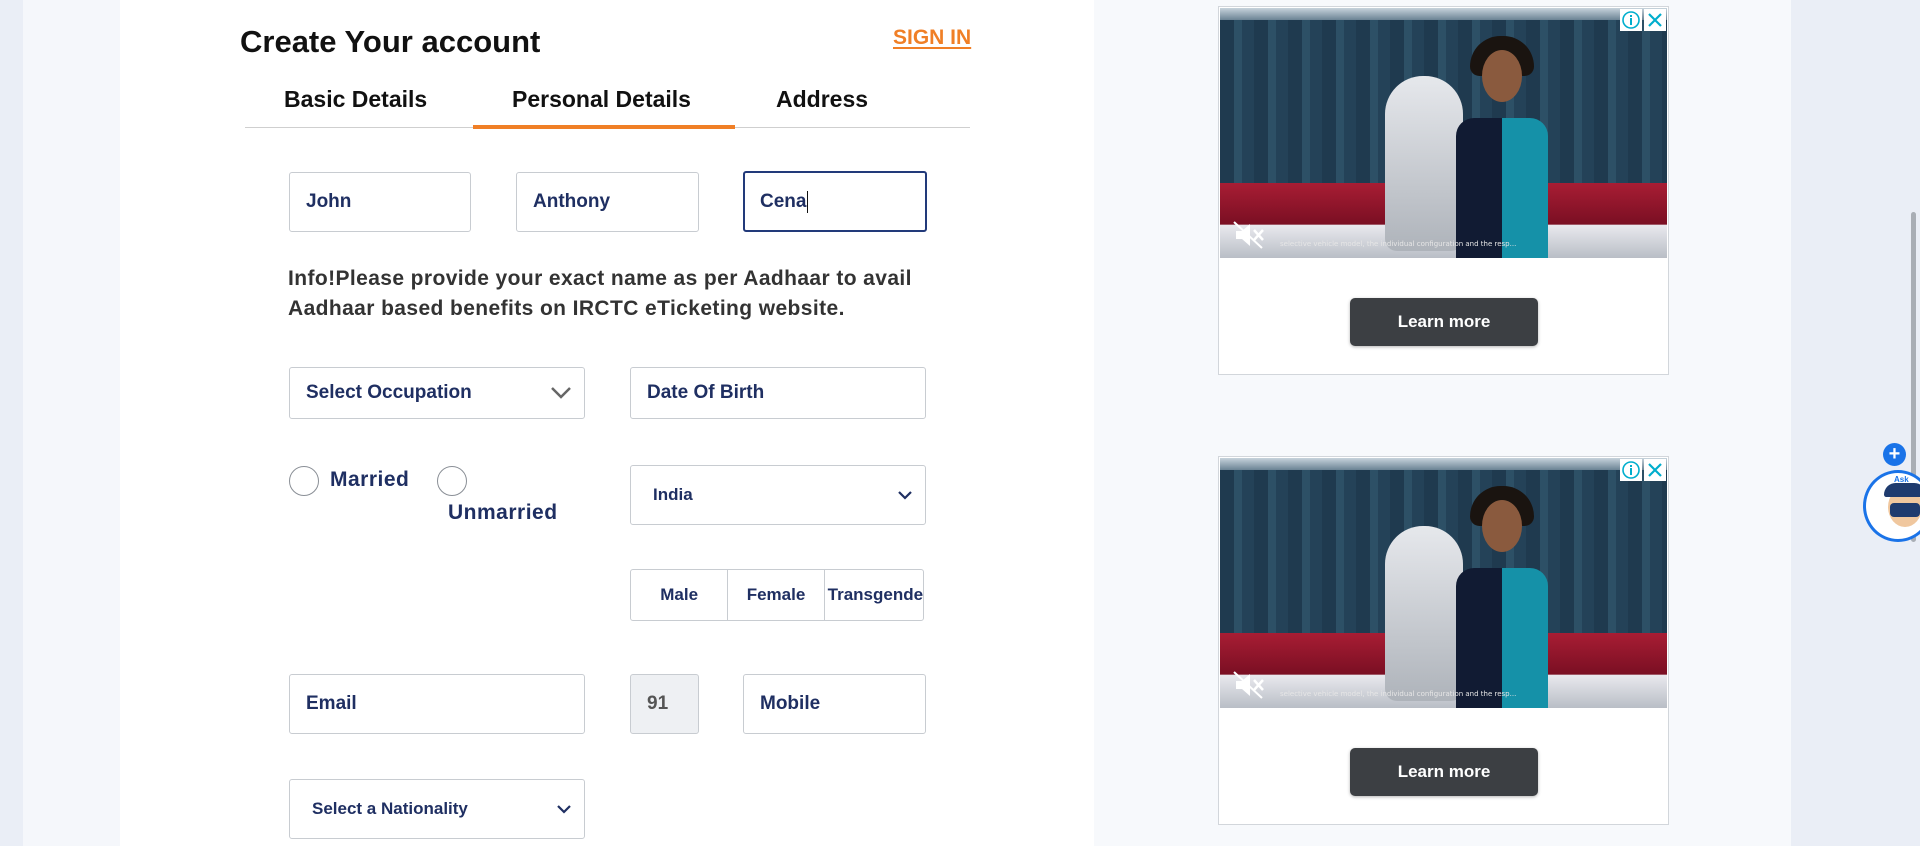 The width and height of the screenshot is (1920, 846). I want to click on gender-male-button: Male, so click(680, 595).